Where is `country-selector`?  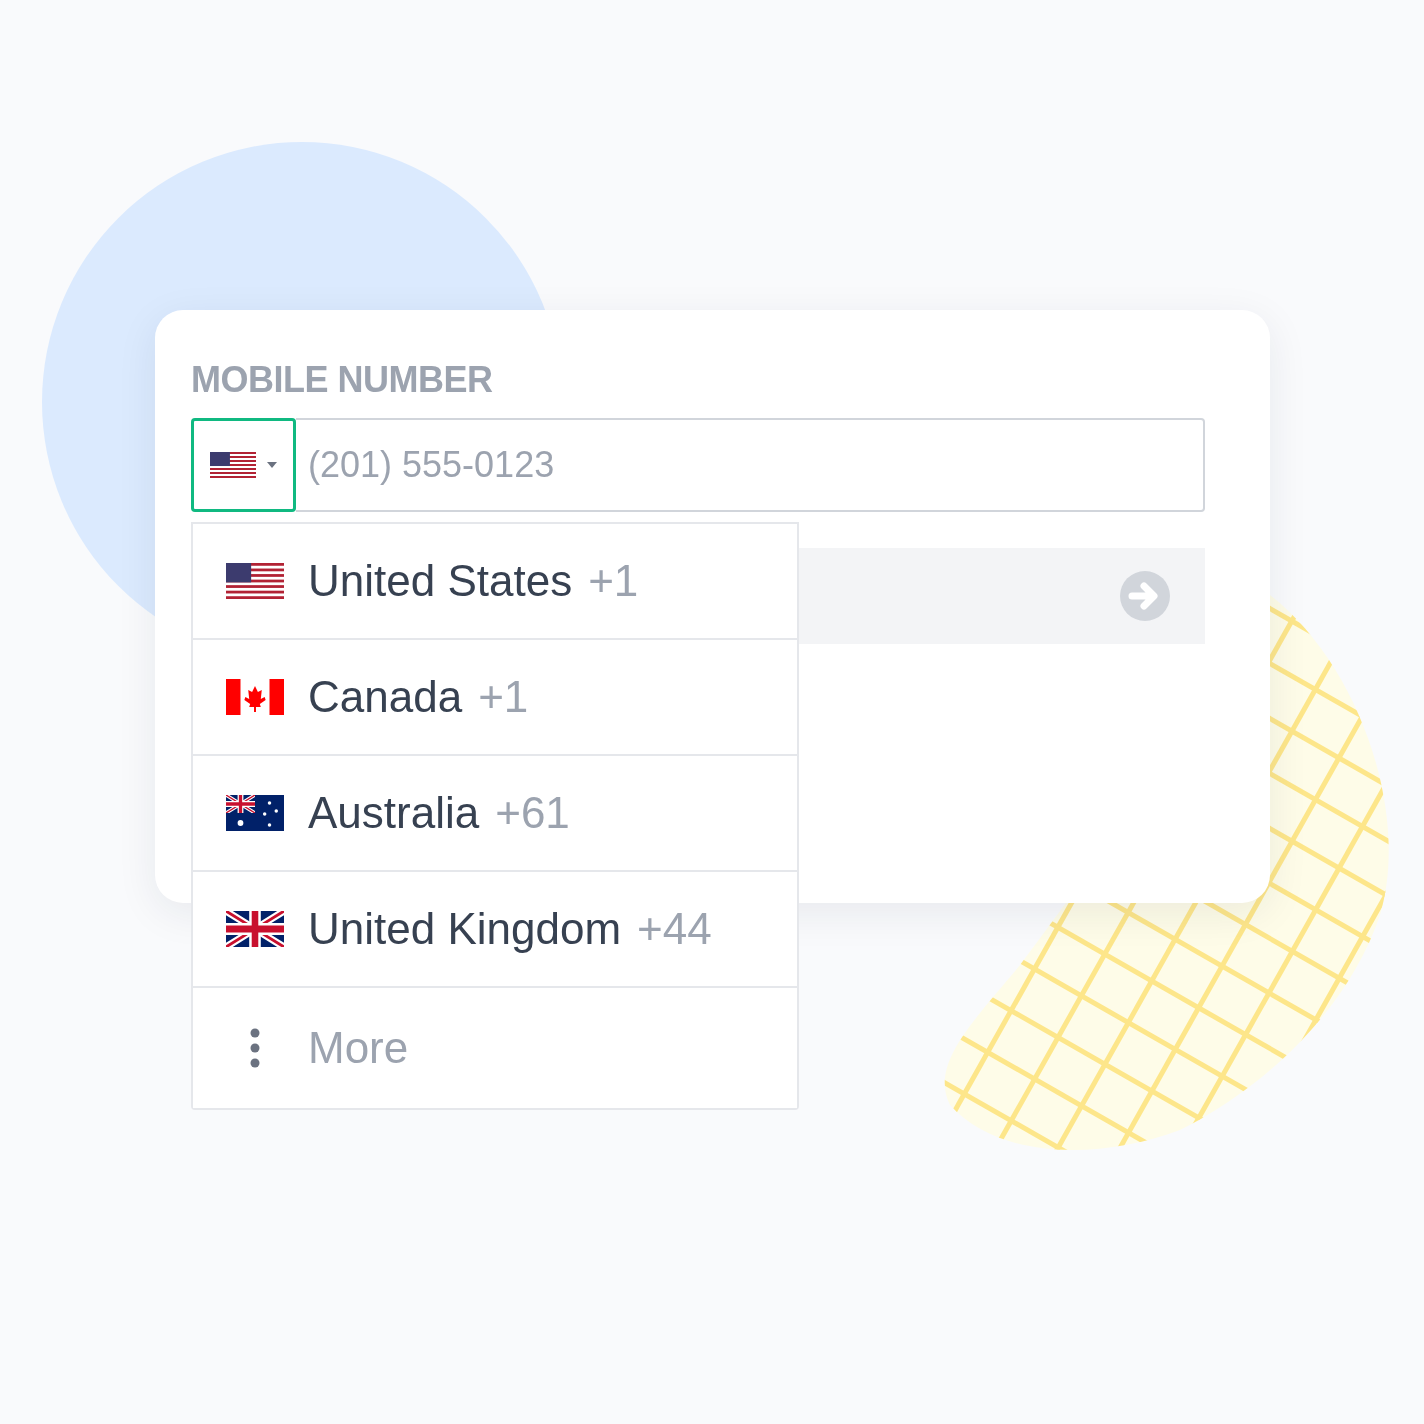 country-selector is located at coordinates (243, 465).